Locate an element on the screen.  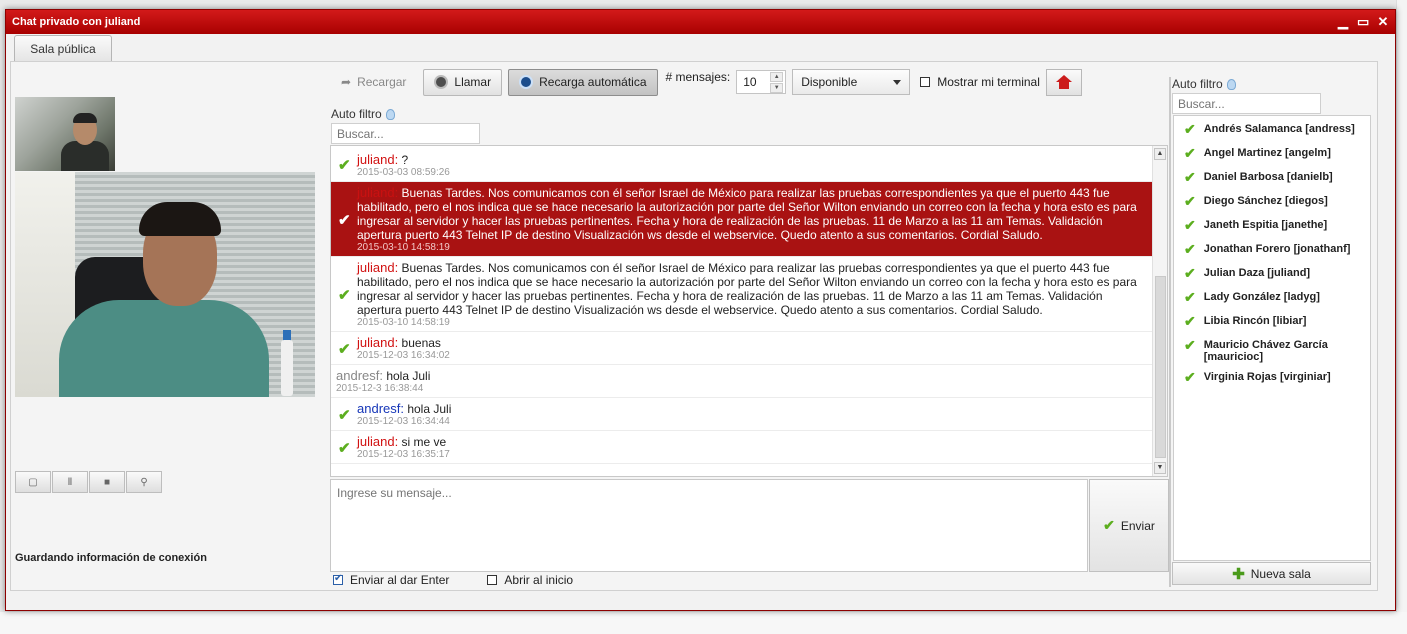
users-filter-label: Auto filtro is located at coordinates (1204, 84).